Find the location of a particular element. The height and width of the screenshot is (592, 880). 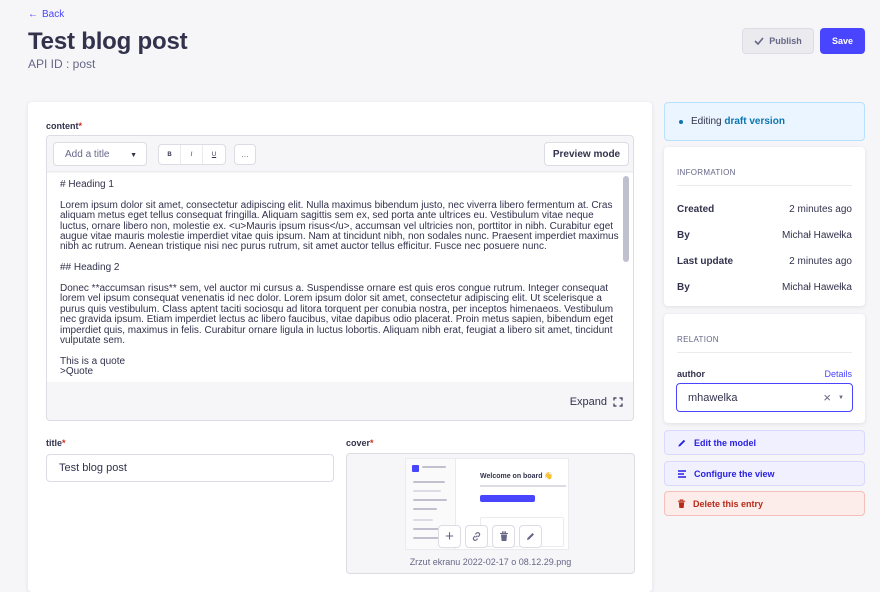

bullet-icon is located at coordinates (681, 121).